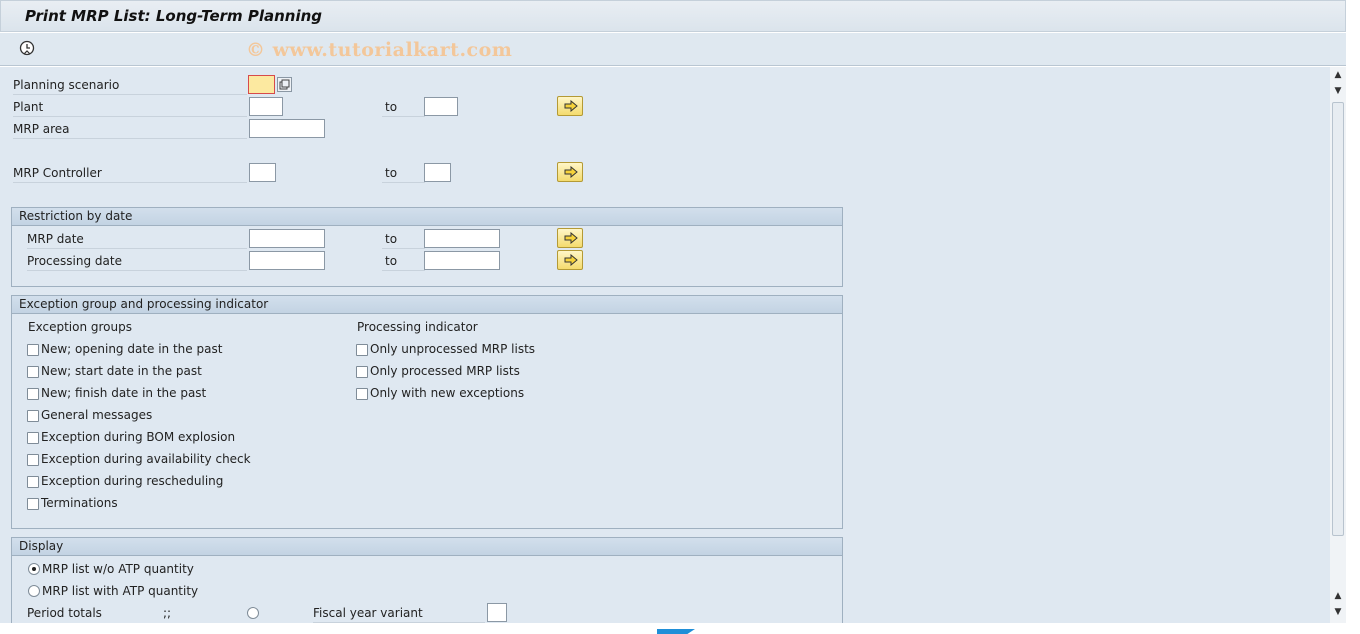  I want to click on exception-group-item-label: New; start date in the past, so click(121, 371).